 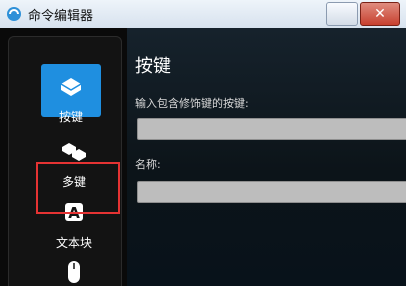 I want to click on sidebar-item-label: 按键, so click(x=70, y=117).